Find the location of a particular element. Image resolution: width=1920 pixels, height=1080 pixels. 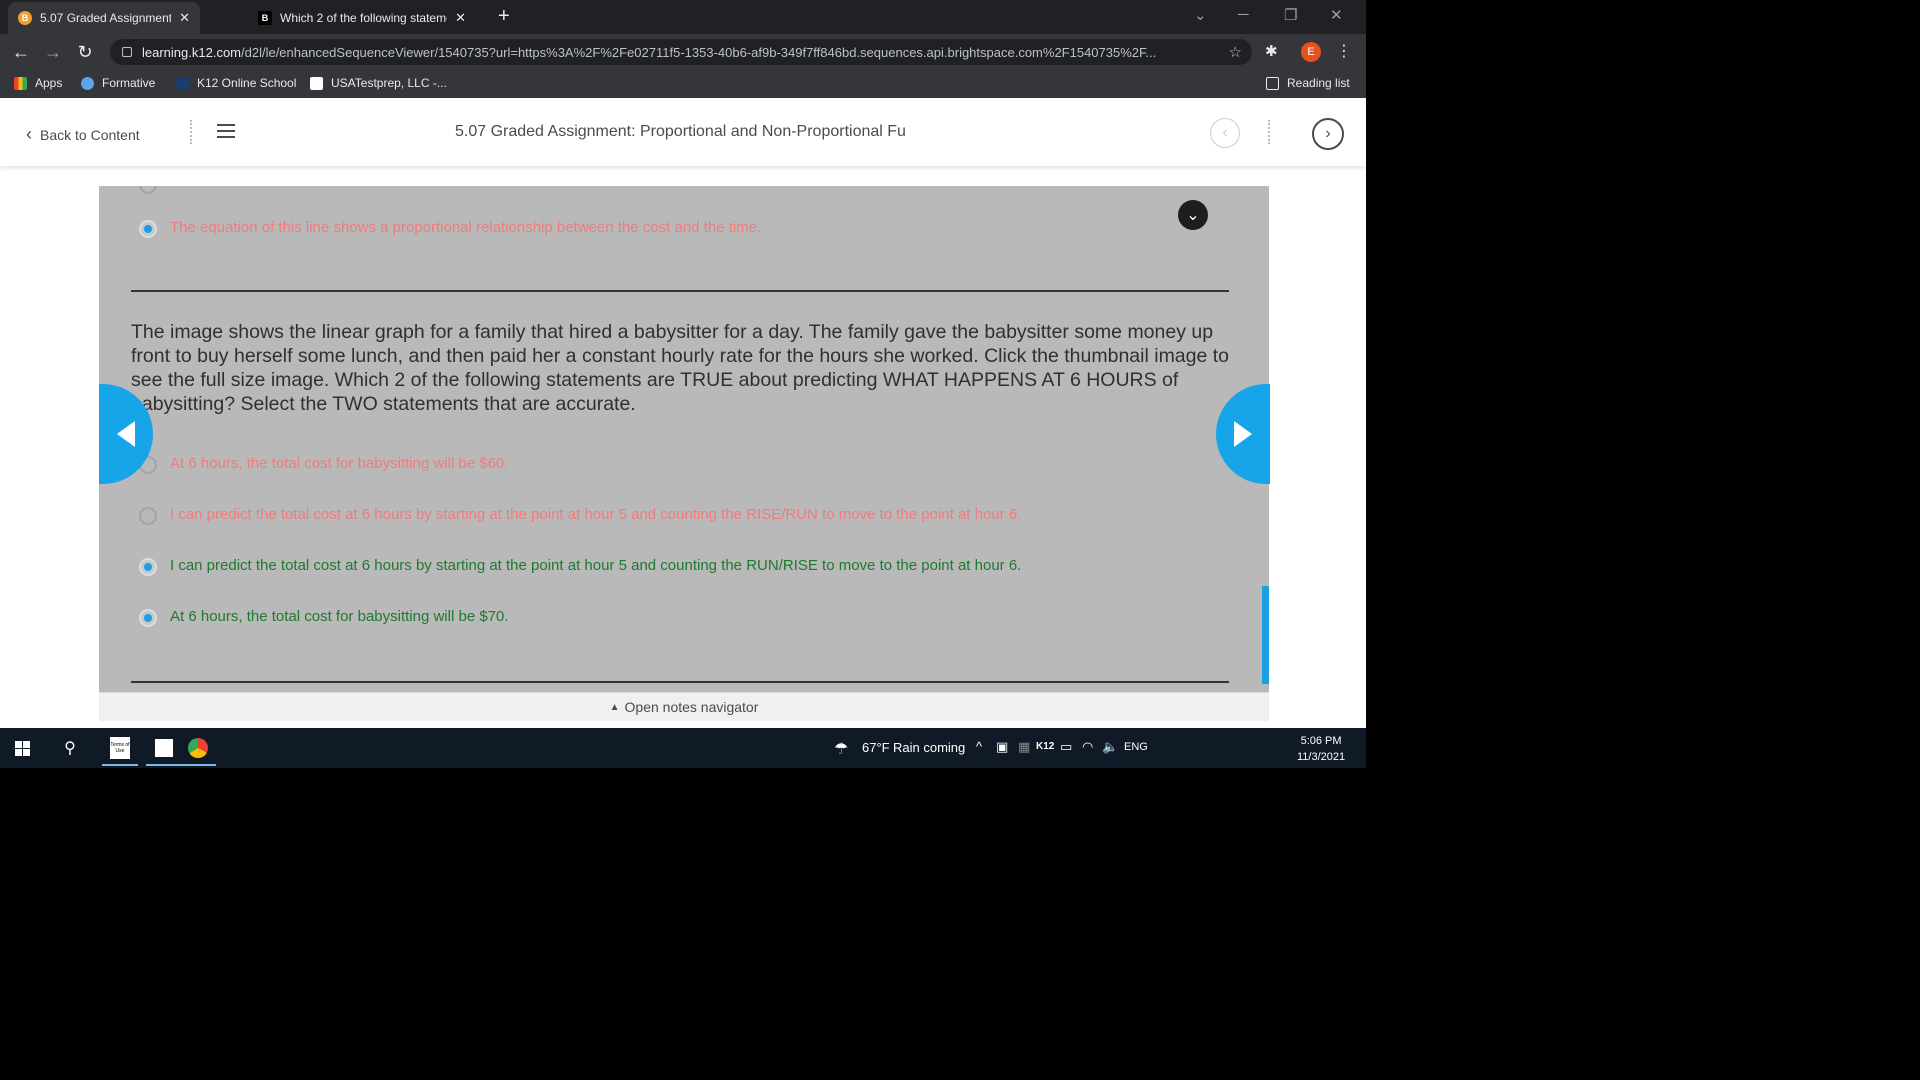

radio-button-selected is located at coordinates (148, 229).